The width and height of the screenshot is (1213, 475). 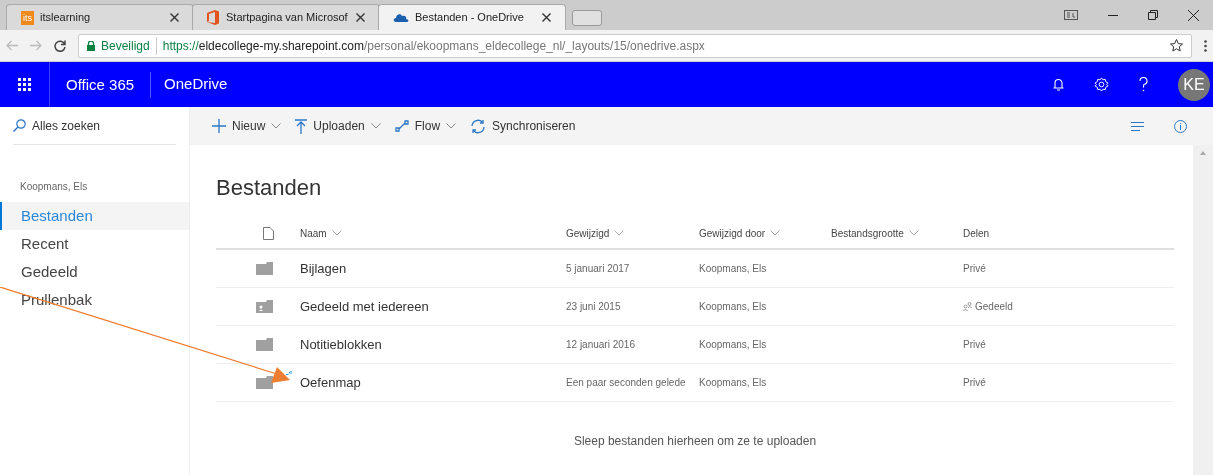 I want to click on modified-date: Een paar seconden gelede, so click(x=626, y=383).